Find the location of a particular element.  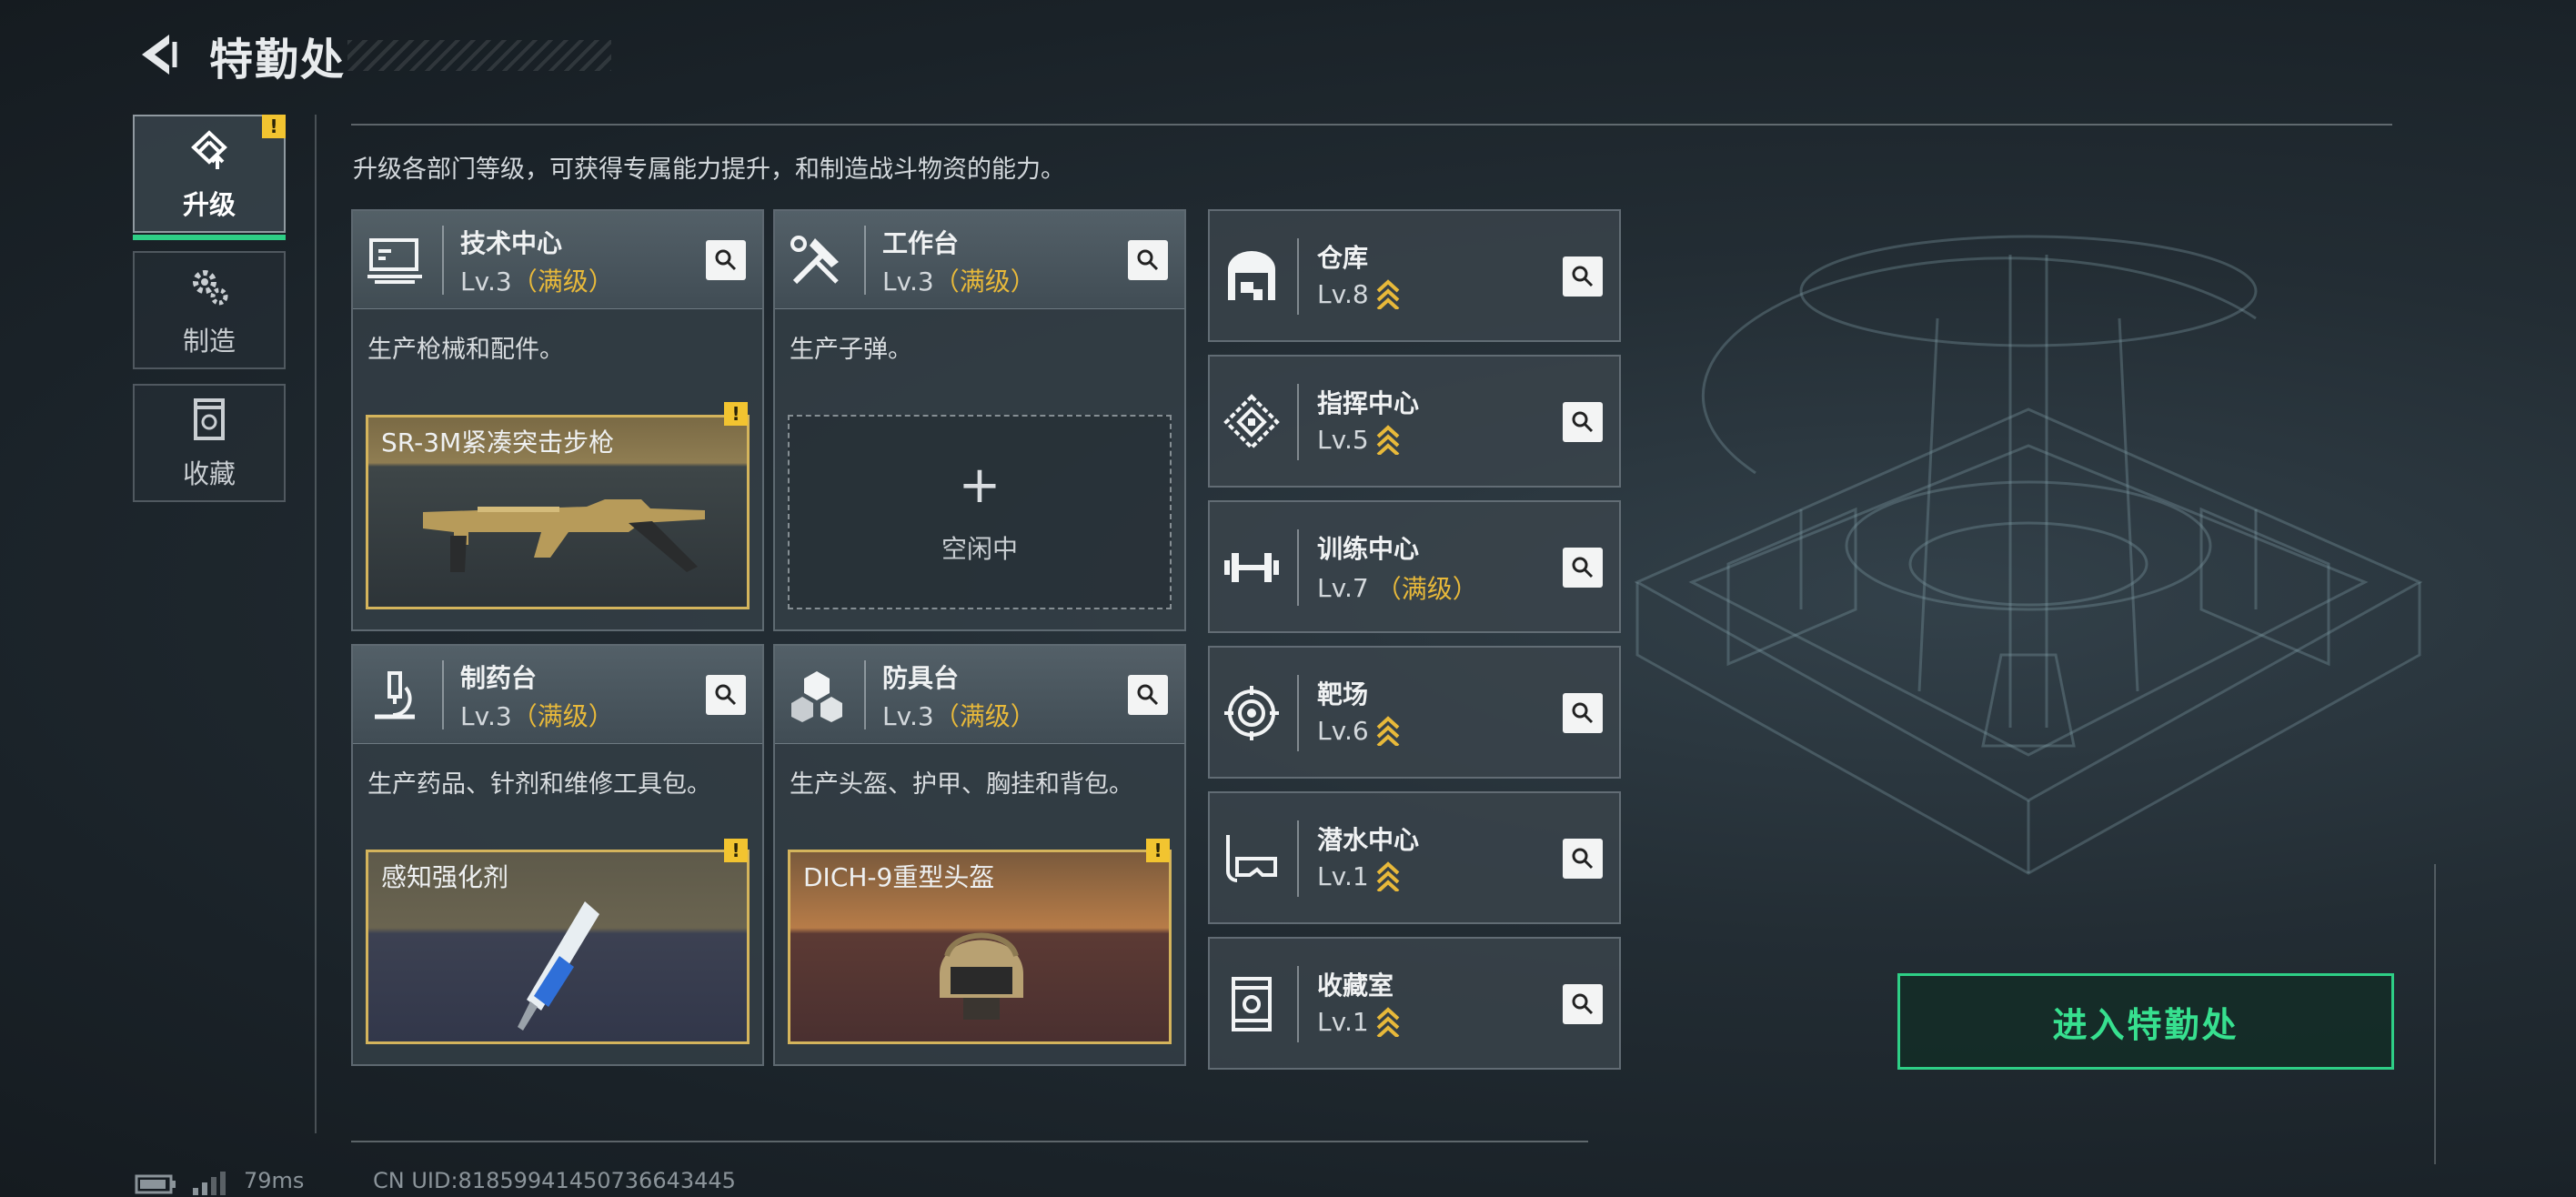

page-subtitle: 升级各部门等级，可获得专属能力提升，和制造战斗物资的能力。 is located at coordinates (709, 170).